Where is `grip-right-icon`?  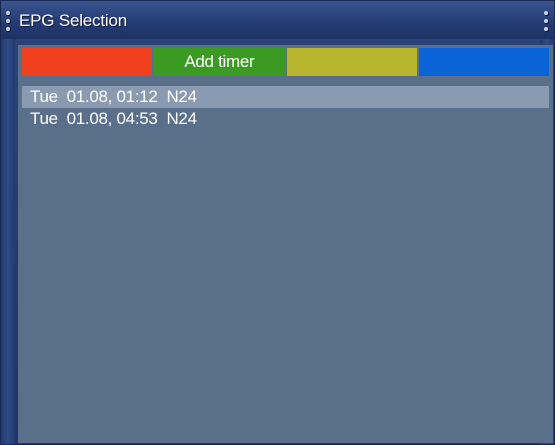 grip-right-icon is located at coordinates (546, 21).